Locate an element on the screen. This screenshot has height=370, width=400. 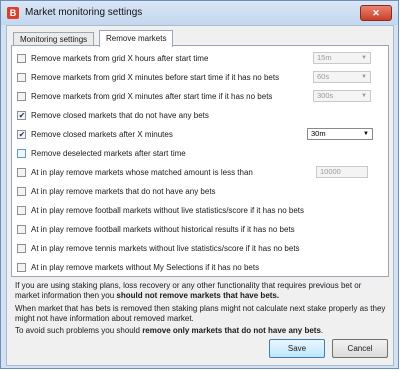
minutes-after-start-checkbox is located at coordinates (21, 96).